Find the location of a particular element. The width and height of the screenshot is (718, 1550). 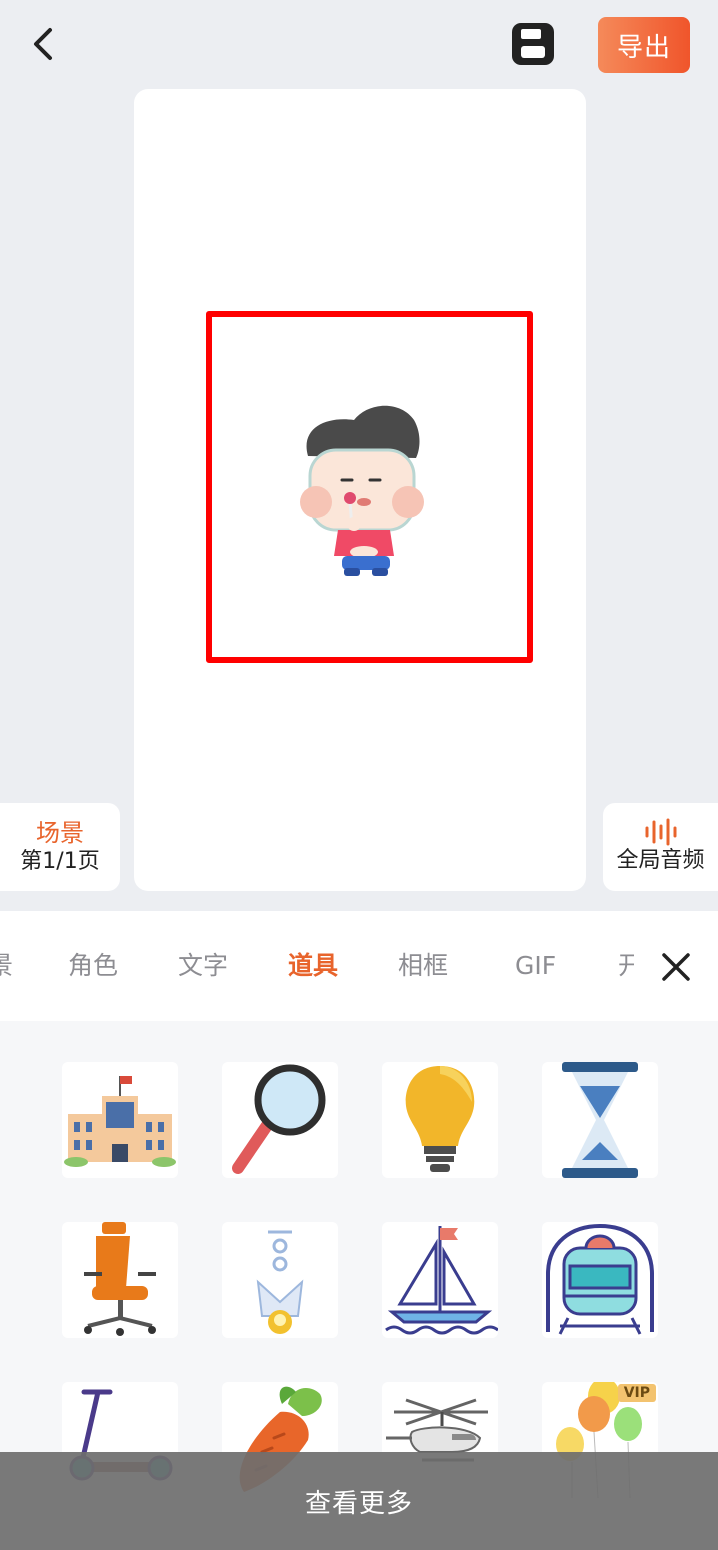

prop-item-lightbulb is located at coordinates (440, 1120).